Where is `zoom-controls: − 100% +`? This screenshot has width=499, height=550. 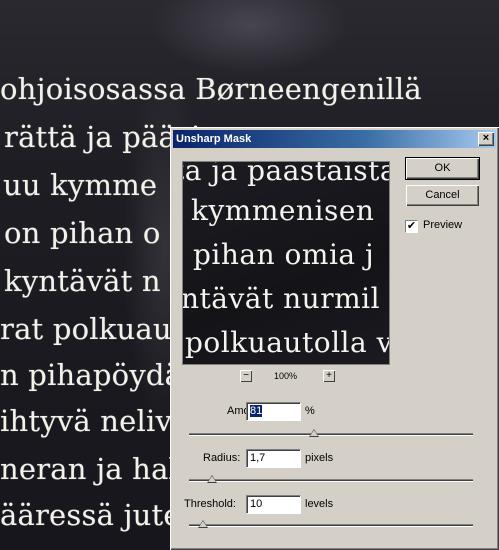 zoom-controls: − 100% + is located at coordinates (286, 378).